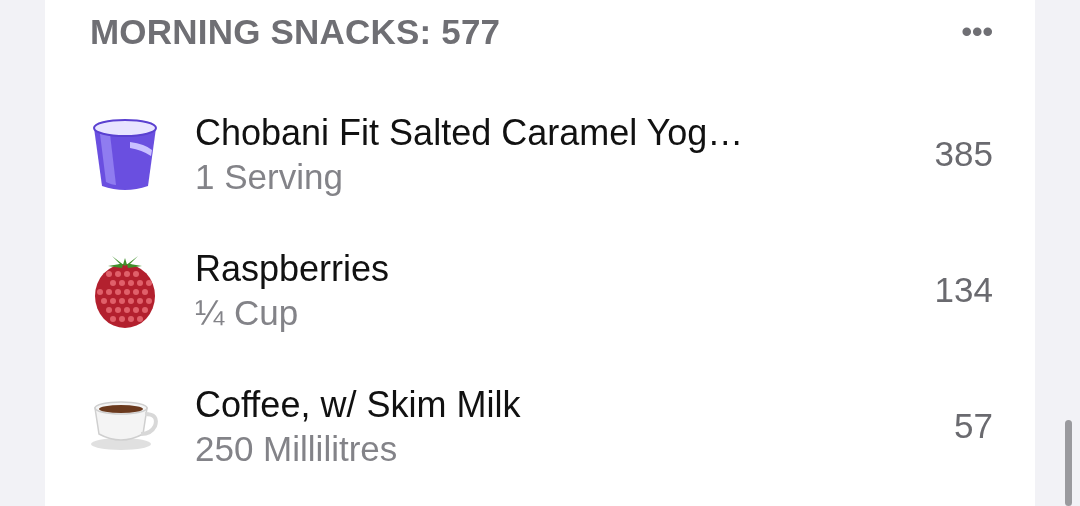 This screenshot has width=1080, height=506. What do you see at coordinates (293, 268) in the screenshot?
I see `food-name: Raspberries` at bounding box center [293, 268].